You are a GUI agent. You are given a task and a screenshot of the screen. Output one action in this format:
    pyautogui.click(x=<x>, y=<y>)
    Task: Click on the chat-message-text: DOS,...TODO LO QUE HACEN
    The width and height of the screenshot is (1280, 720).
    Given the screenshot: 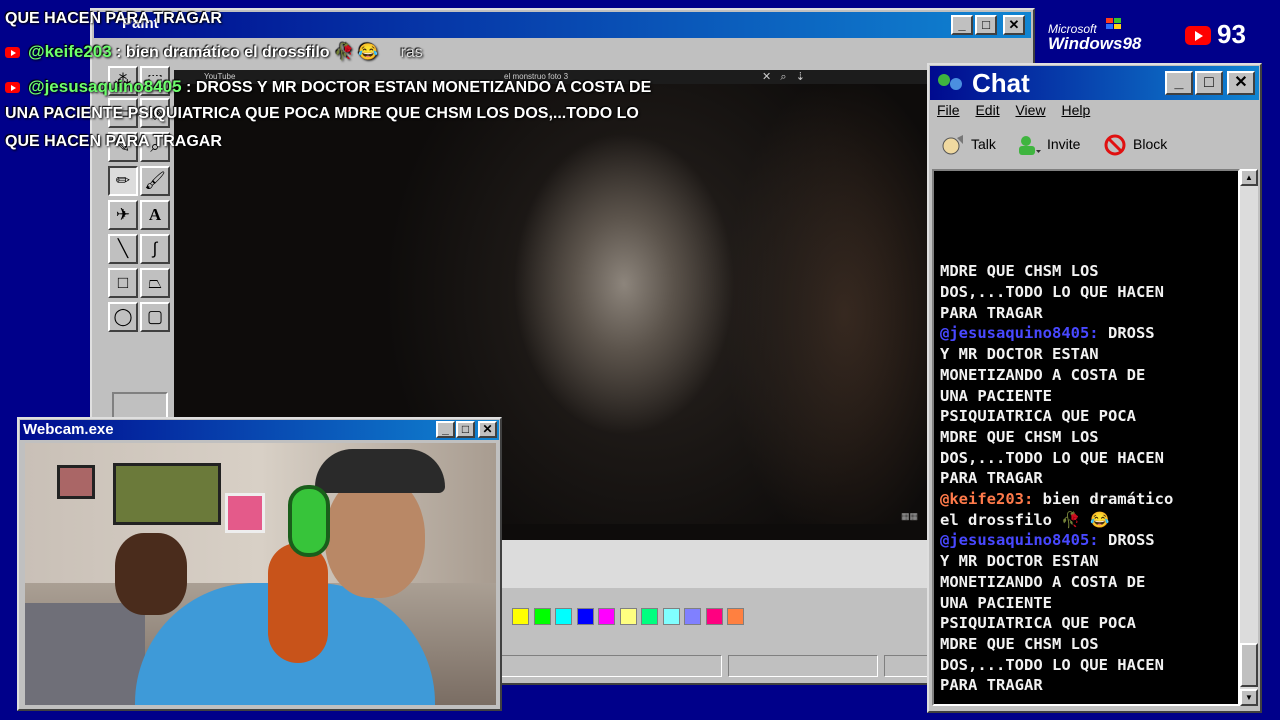 What is the action you would take?
    pyautogui.click(x=1052, y=457)
    